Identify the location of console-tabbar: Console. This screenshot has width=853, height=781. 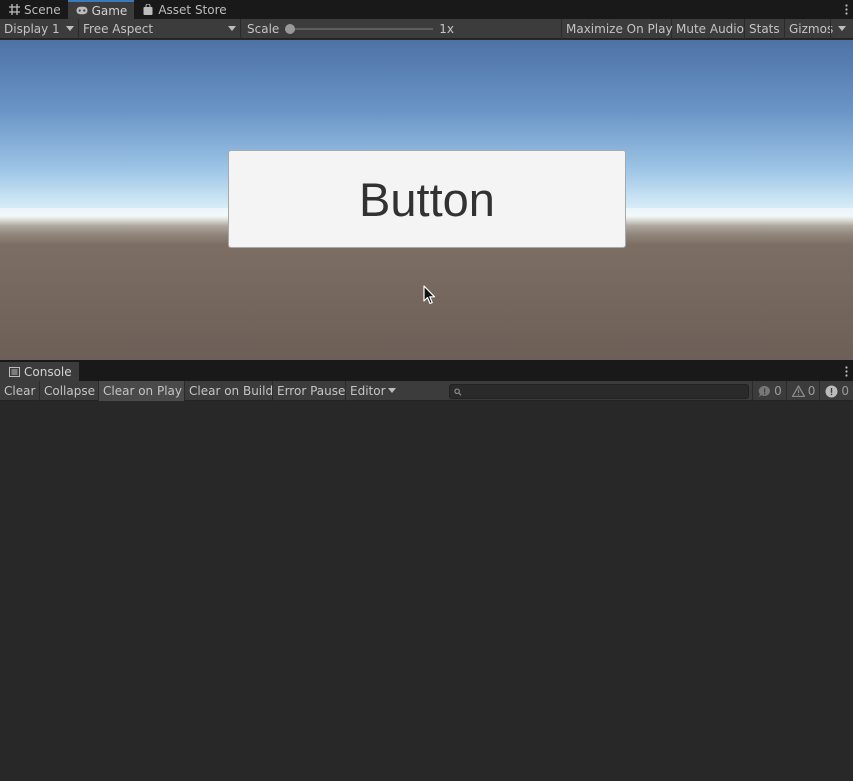
(426, 371).